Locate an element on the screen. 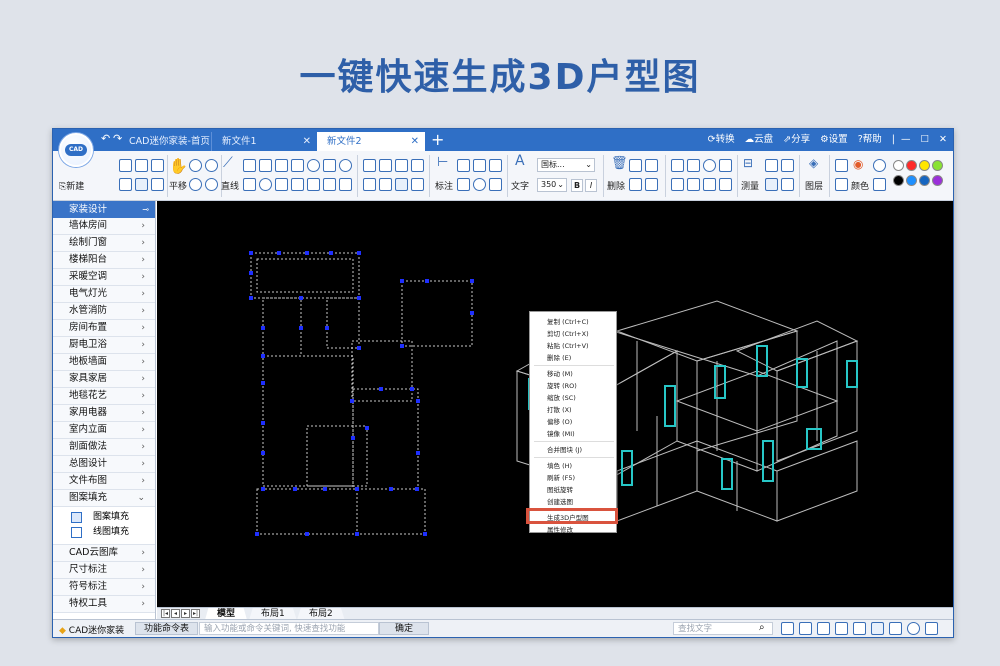  zoom-extent-icon is located at coordinates (211, 184).